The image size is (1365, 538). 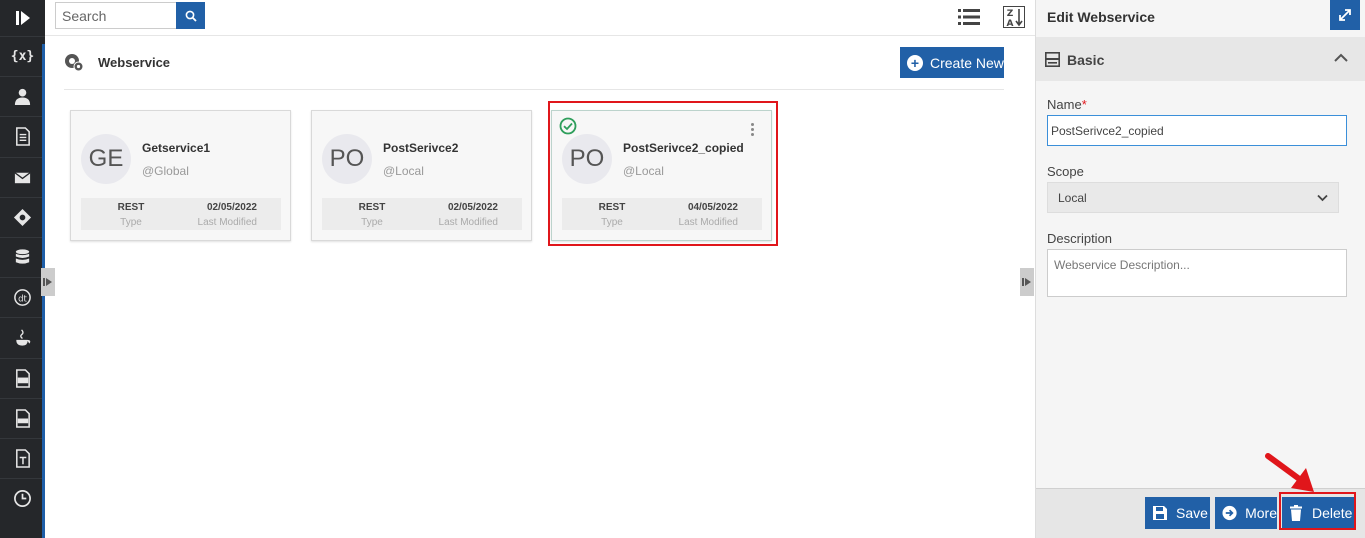 I want to click on sort-za-icon: Z A, so click(x=1014, y=17).